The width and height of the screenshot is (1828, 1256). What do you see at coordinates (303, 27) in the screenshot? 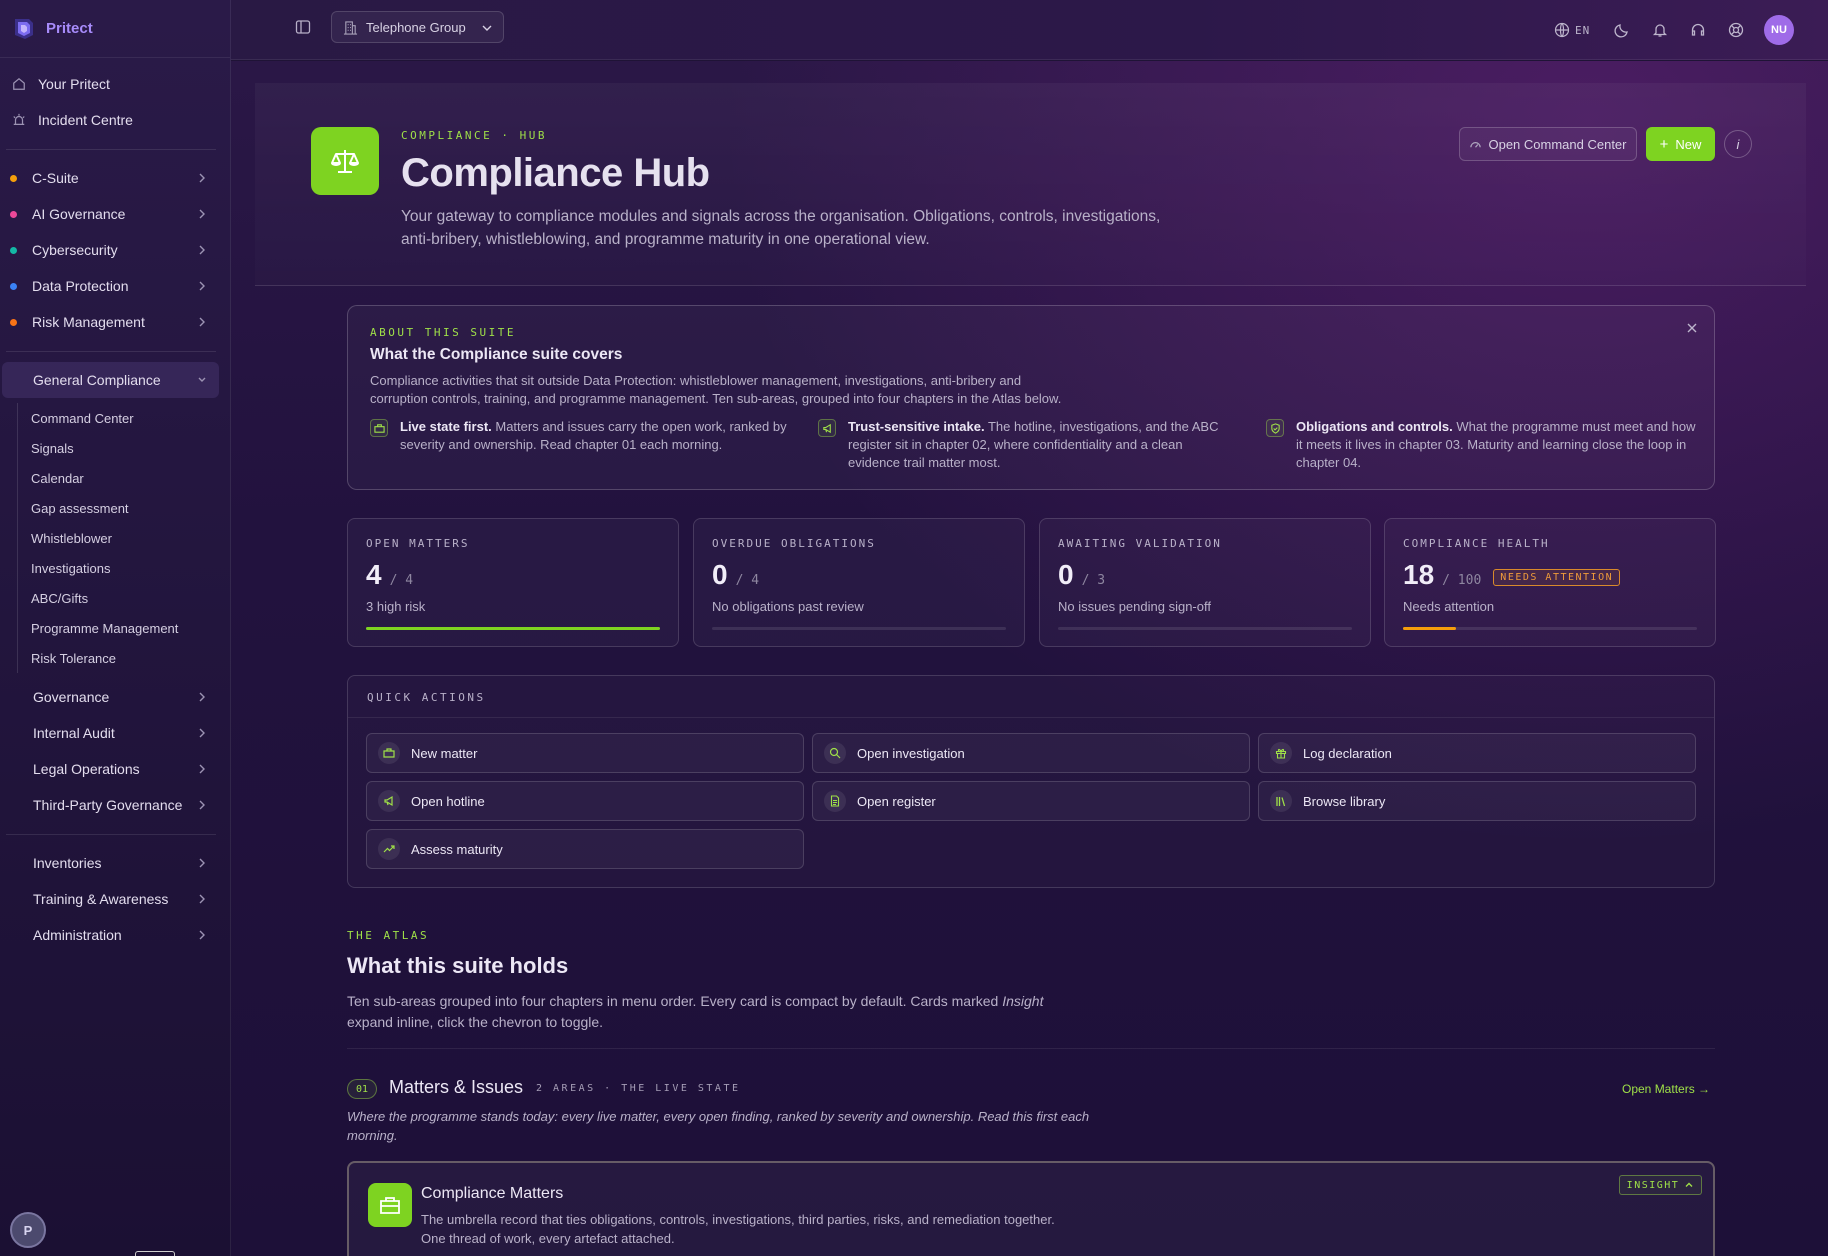
I see `sidebar-toggle-icon` at bounding box center [303, 27].